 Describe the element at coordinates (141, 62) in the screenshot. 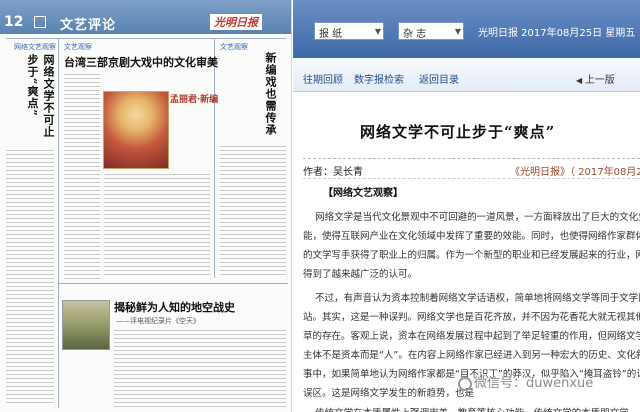

I see `article-headline-2: 台湾三部京剧大戏中的文化审美` at that location.